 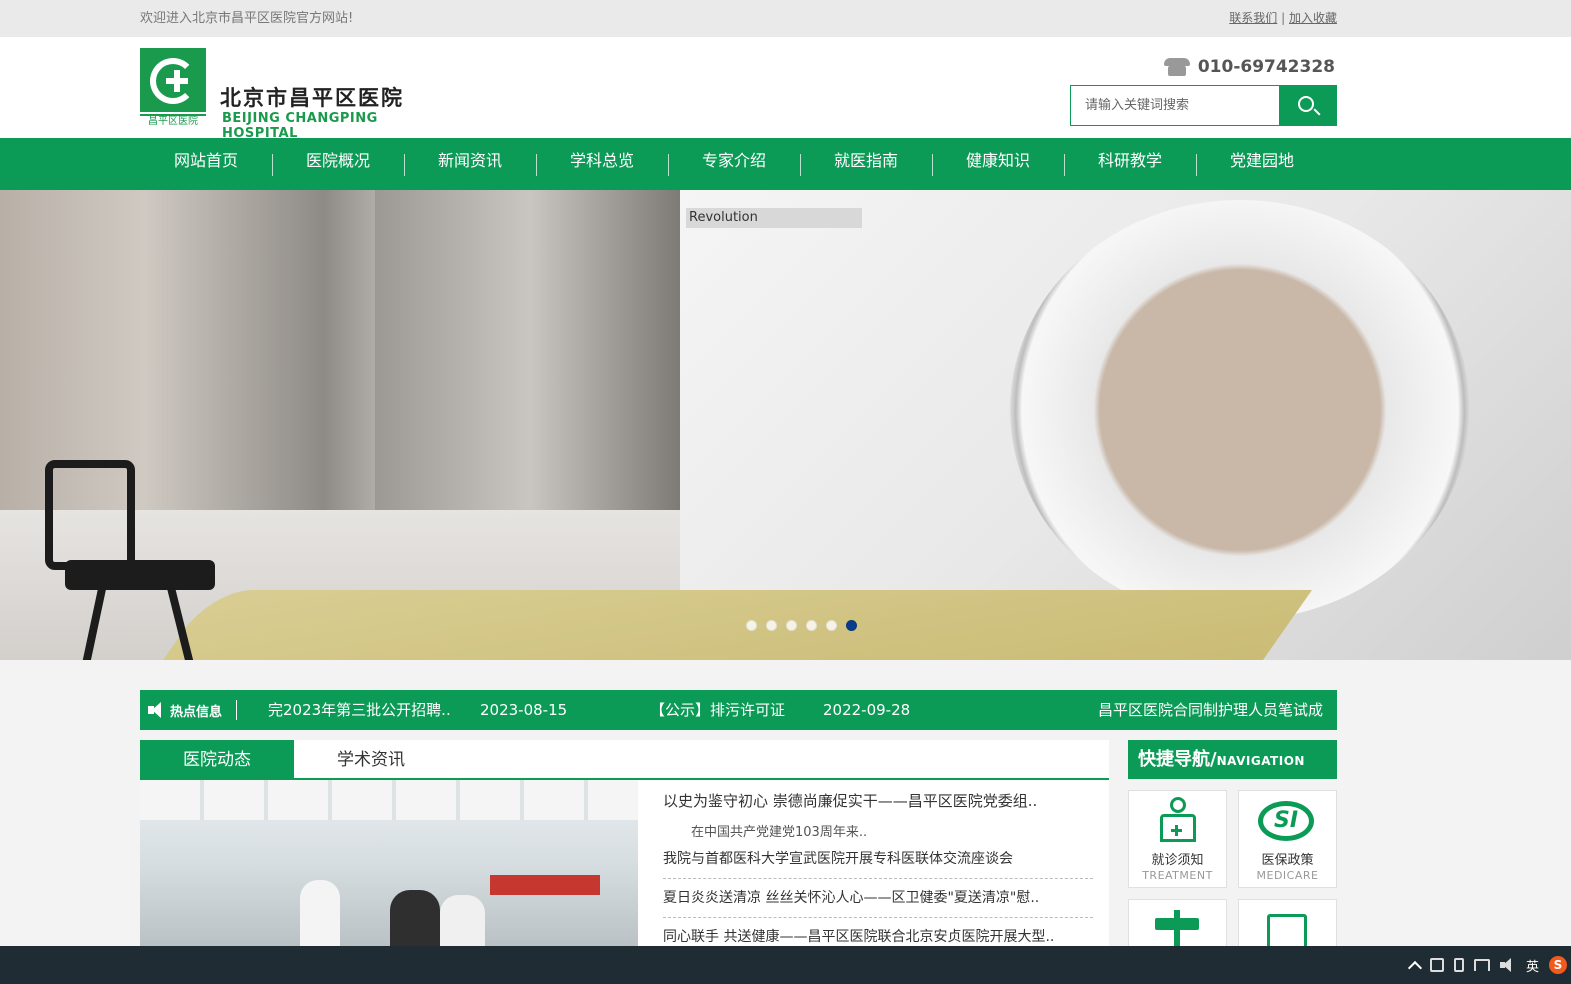 What do you see at coordinates (173, 80) in the screenshot?
I see `logo-mark-icon` at bounding box center [173, 80].